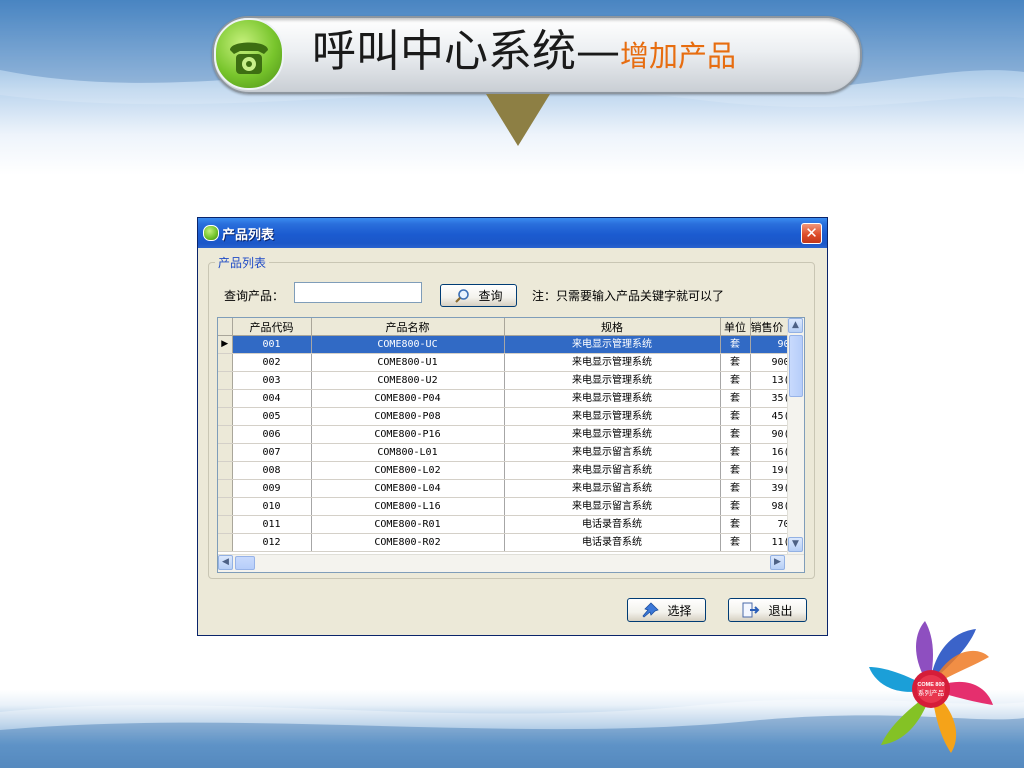 The image size is (1024, 768). What do you see at coordinates (272, 344) in the screenshot?
I see `cell-product-code: 001` at bounding box center [272, 344].